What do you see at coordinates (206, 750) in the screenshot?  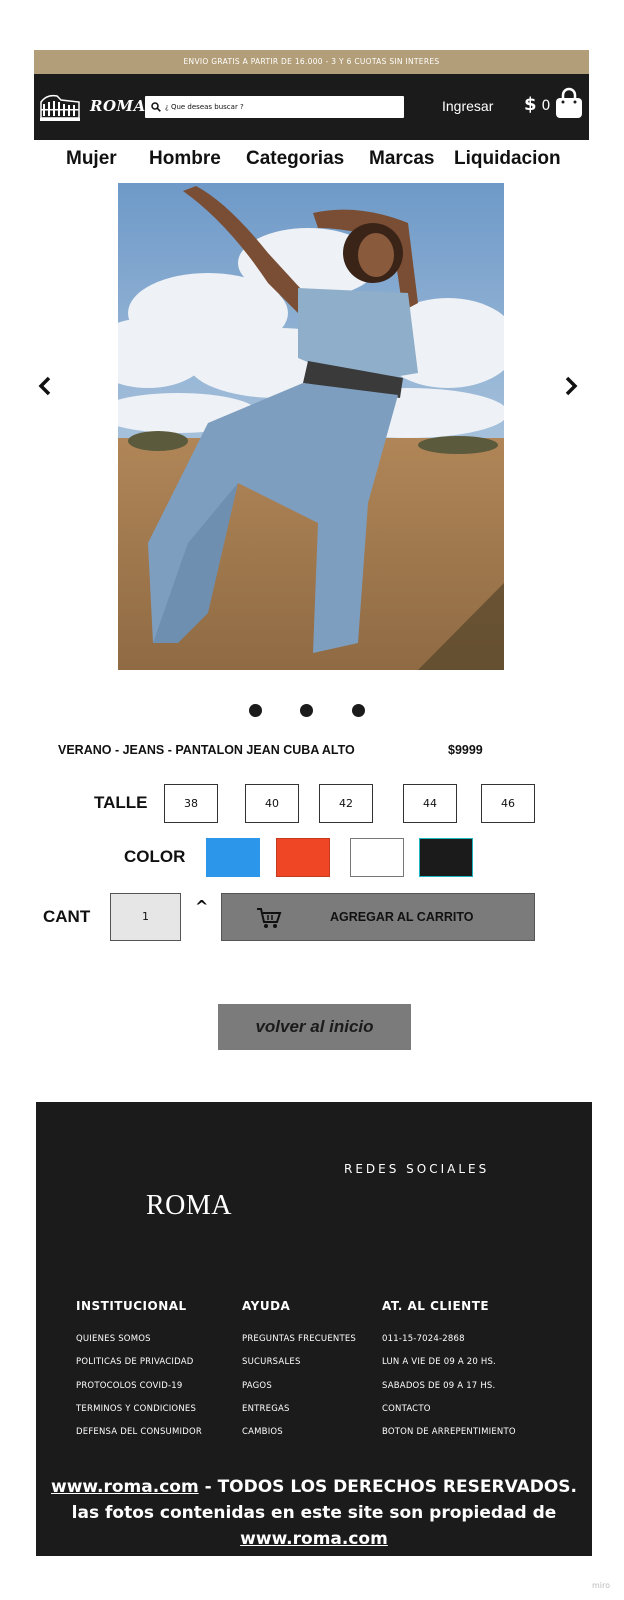 I see `product-title: VERANO - JEANS - PANTALON JEAN CUBA ALTO` at bounding box center [206, 750].